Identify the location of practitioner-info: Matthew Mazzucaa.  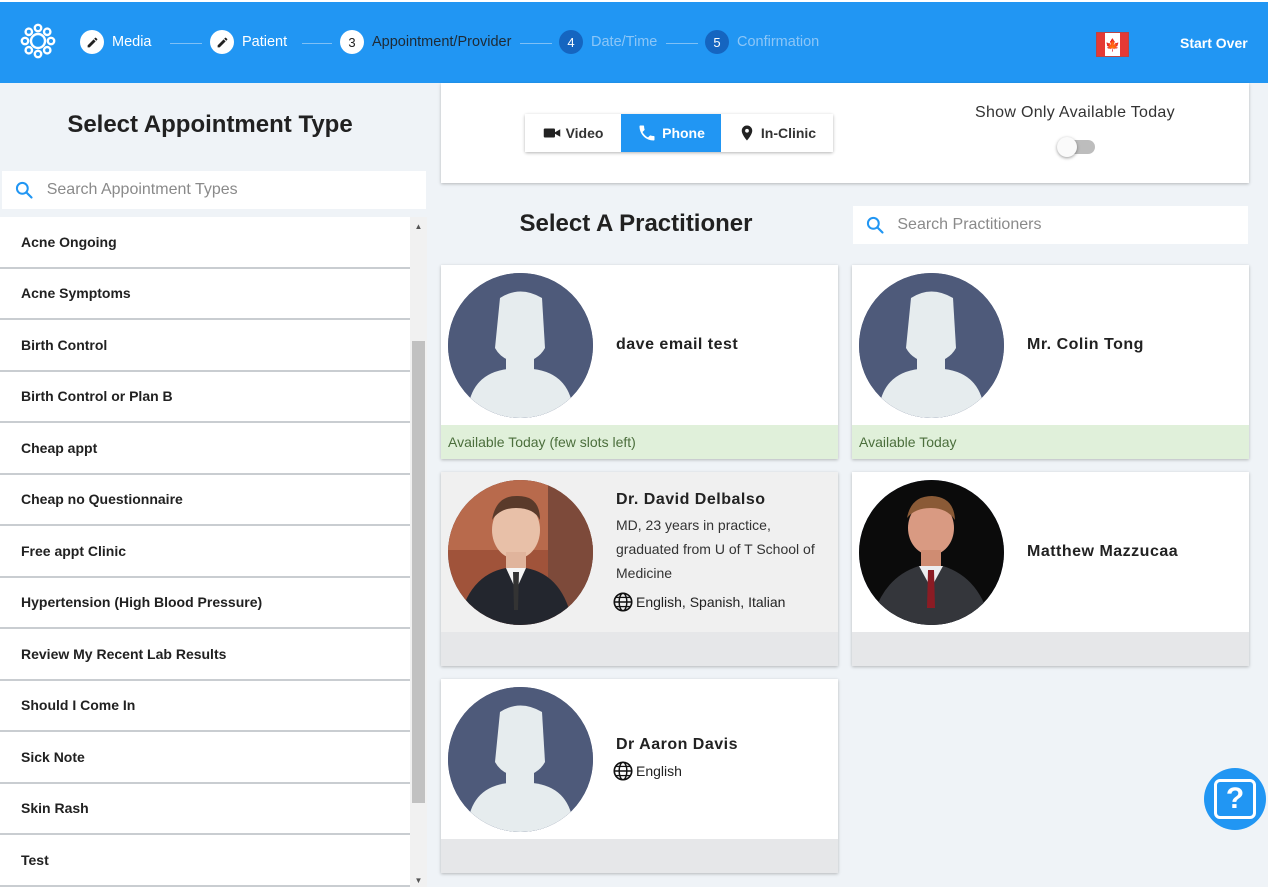
(1134, 552).